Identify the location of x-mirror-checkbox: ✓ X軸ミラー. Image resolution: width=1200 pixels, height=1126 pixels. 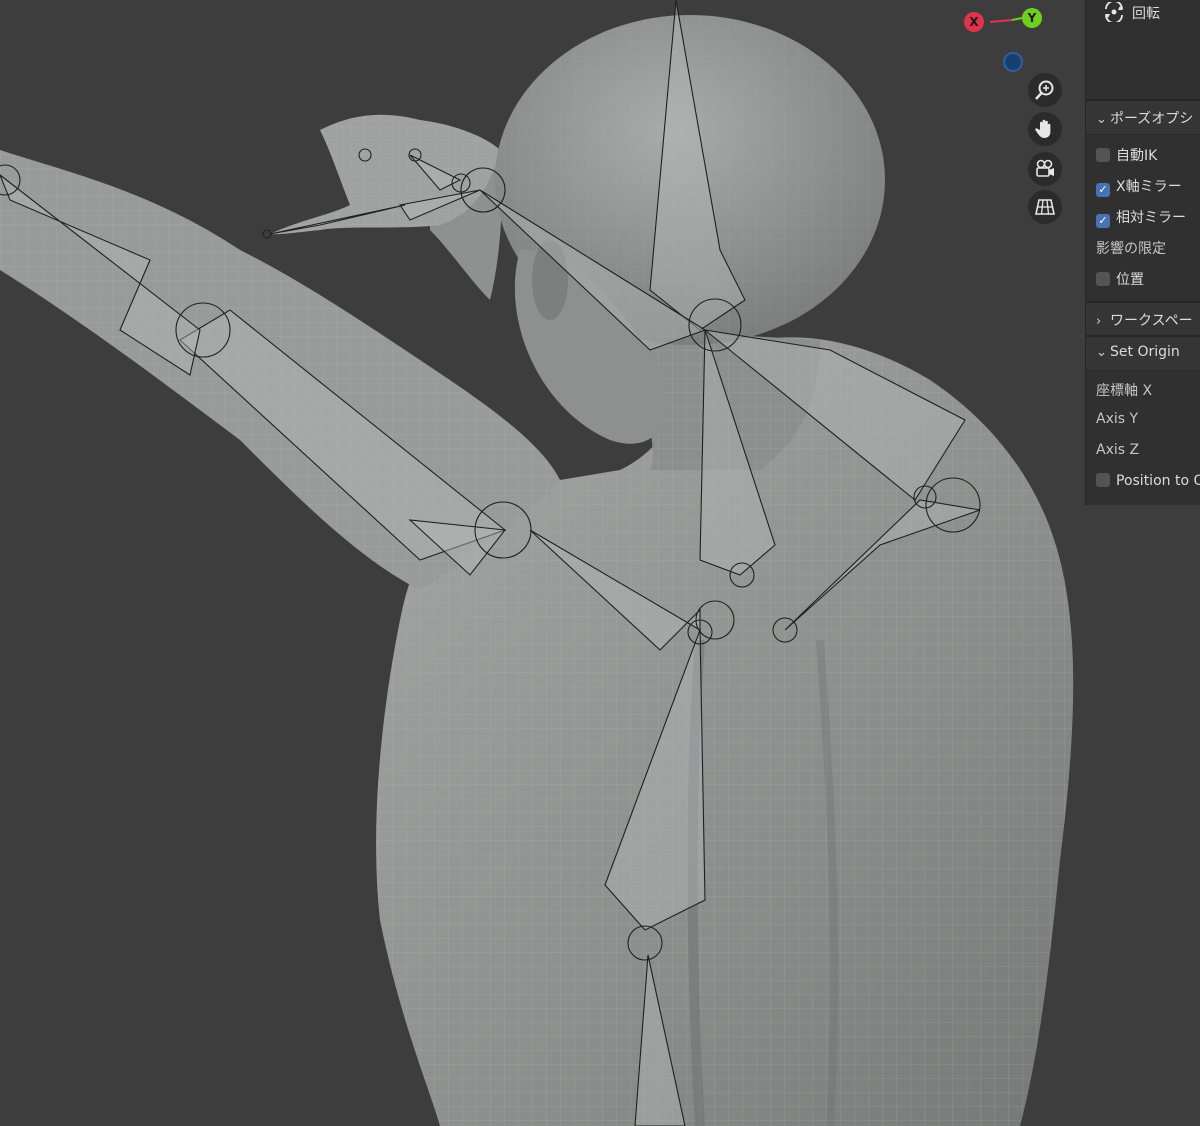
(1139, 186).